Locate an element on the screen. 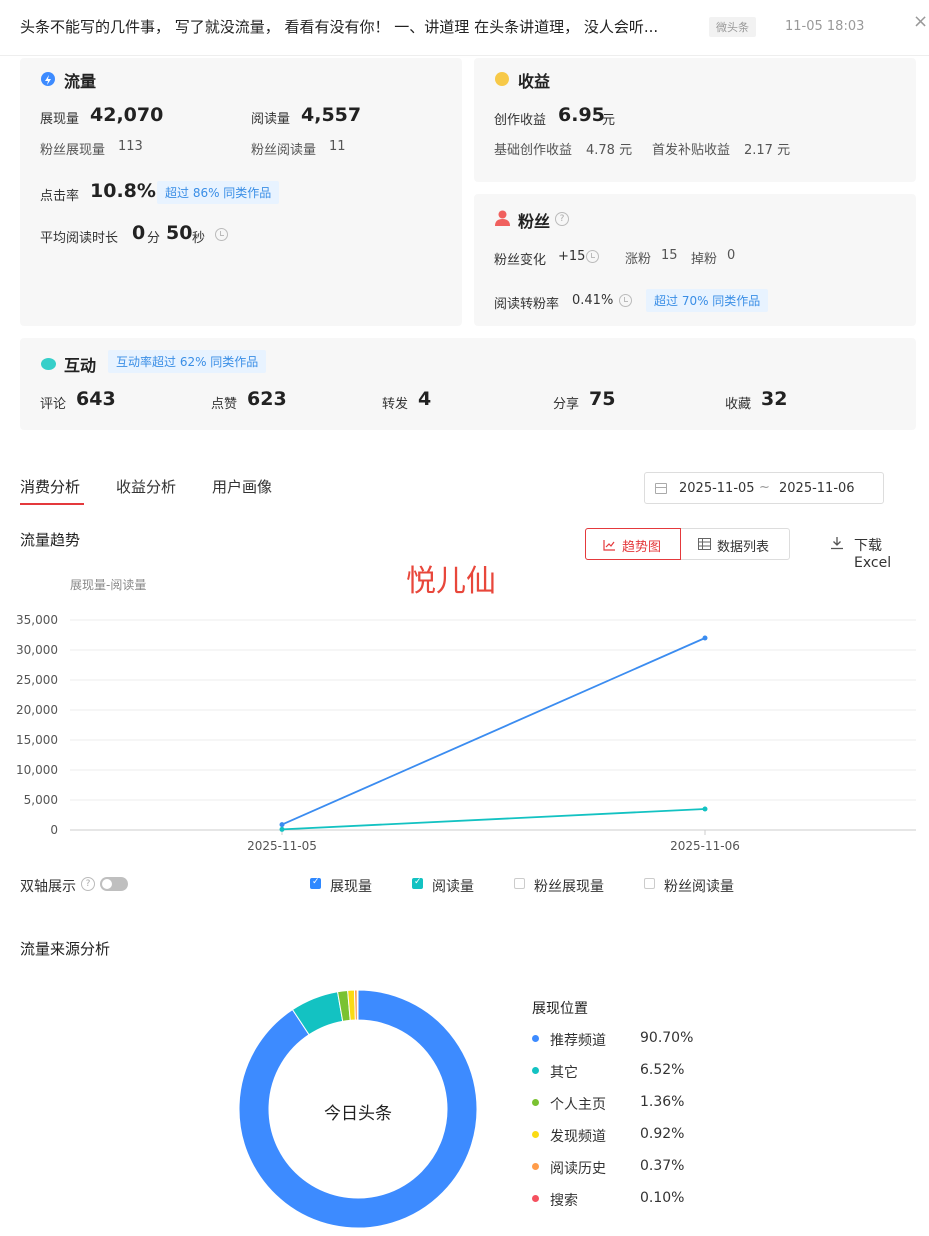 The image size is (929, 1236). legend-impressions-checkbox is located at coordinates (315, 883).